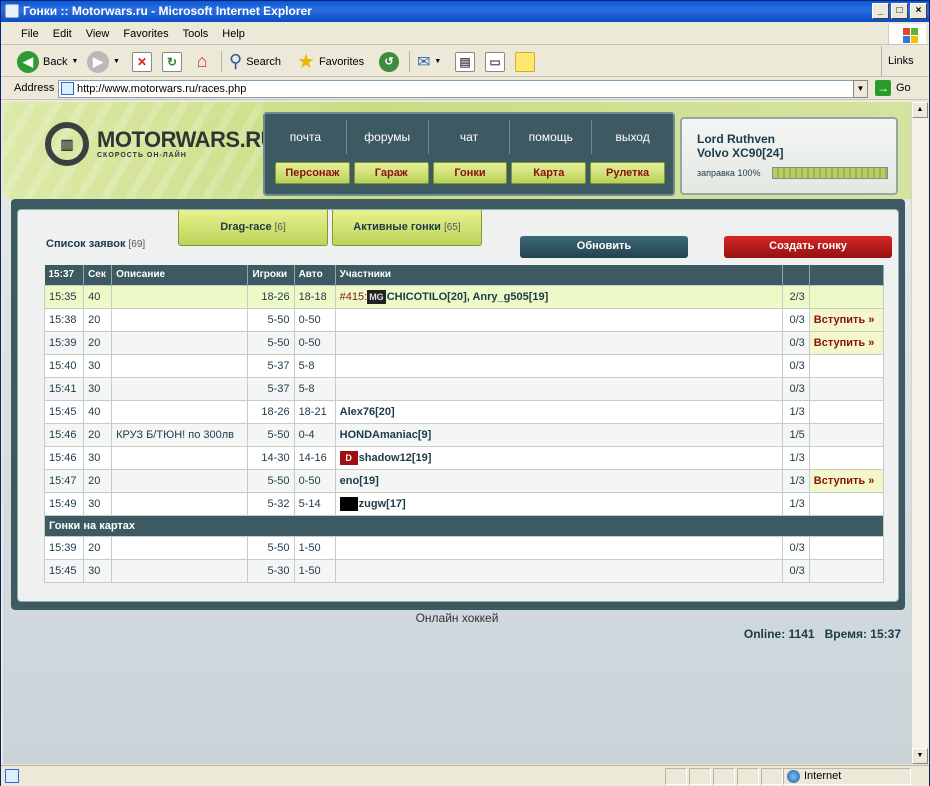 The image size is (930, 786). Describe the element at coordinates (893, 88) in the screenshot. I see `go-button: → Go` at that location.